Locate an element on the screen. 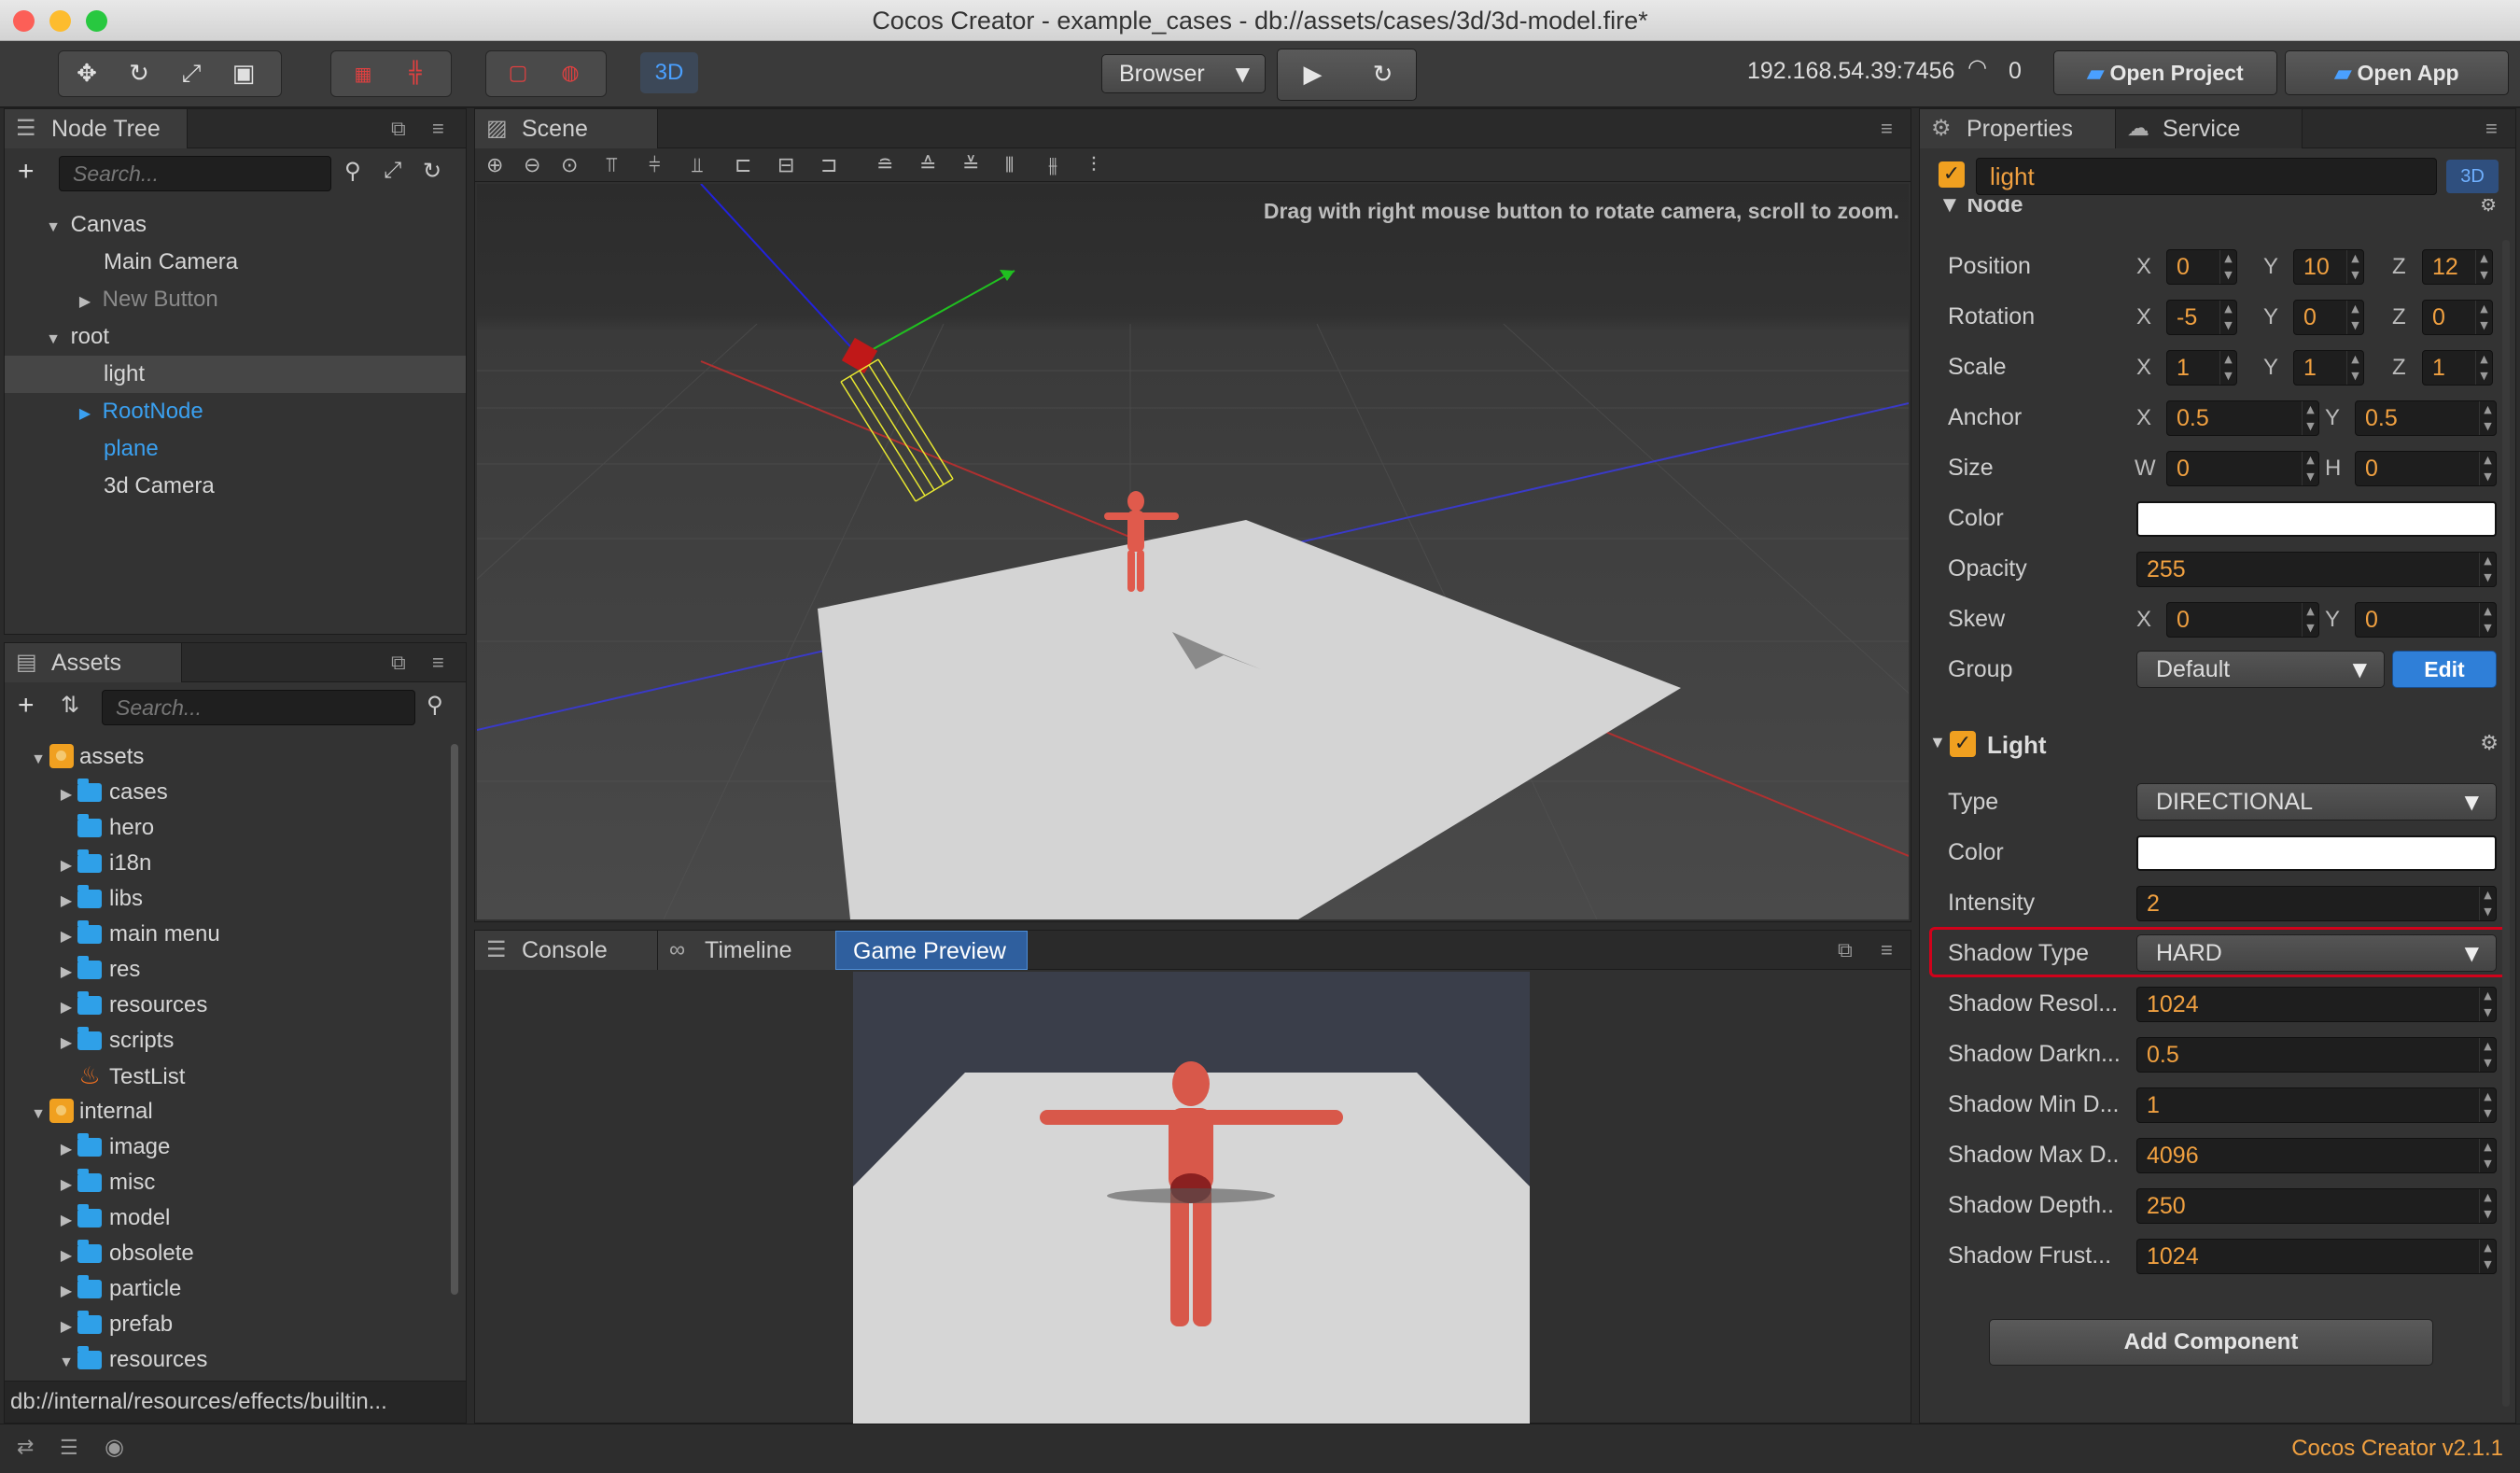  position-z-input: 12 ▲ ▼ is located at coordinates (2457, 267).